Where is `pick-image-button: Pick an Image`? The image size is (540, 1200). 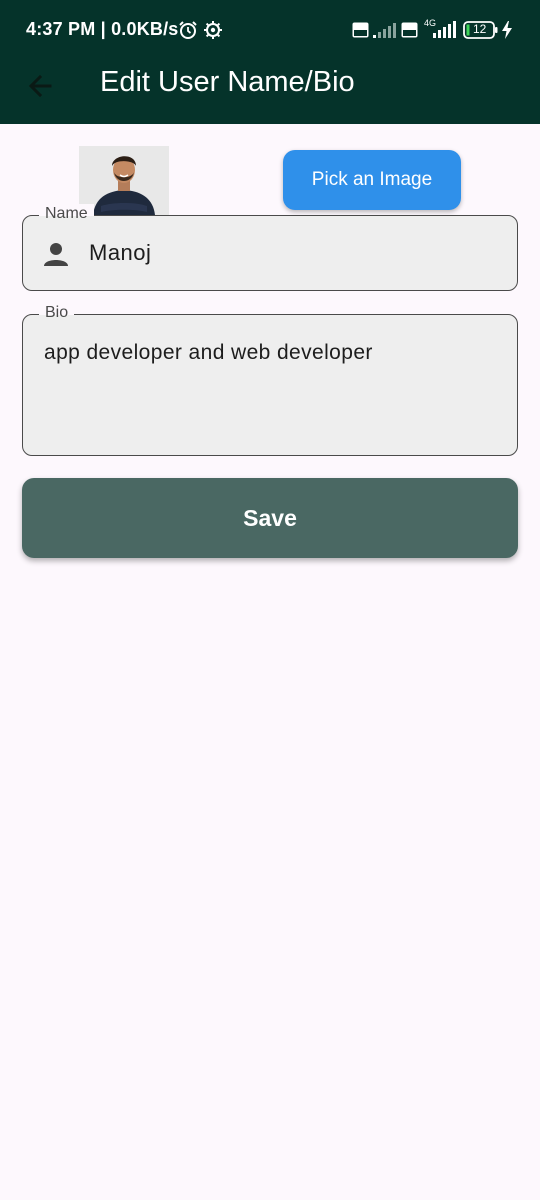
pick-image-button: Pick an Image is located at coordinates (372, 180).